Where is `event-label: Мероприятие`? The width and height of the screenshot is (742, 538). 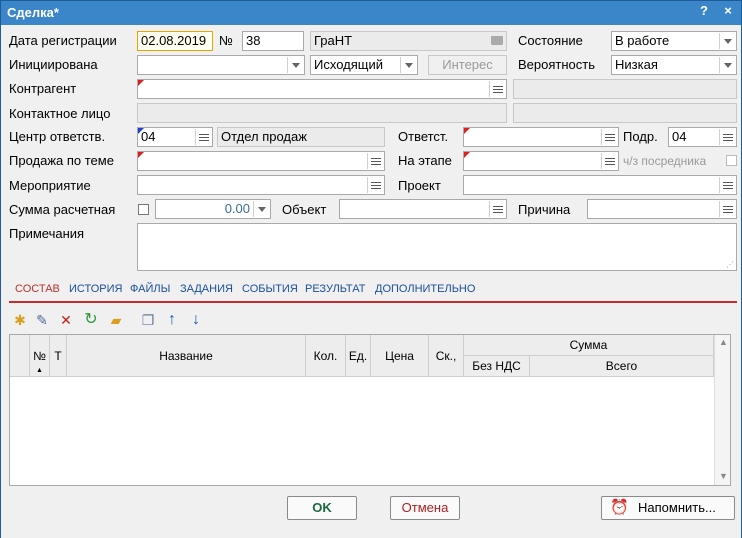 event-label: Мероприятие is located at coordinates (50, 185).